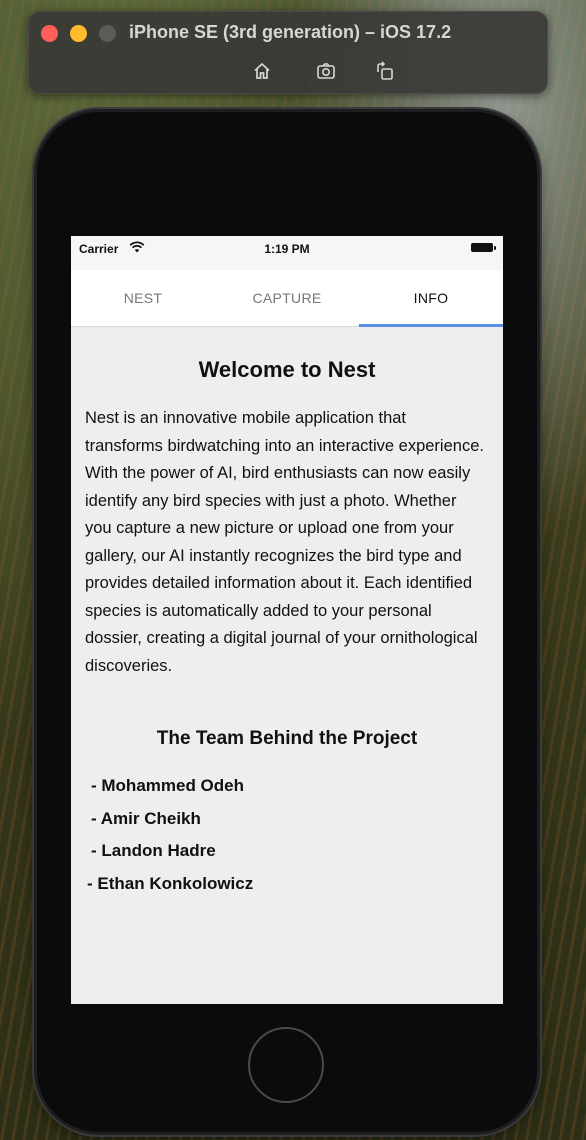  I want to click on team-member: - Amir Cheikh, so click(146, 818).